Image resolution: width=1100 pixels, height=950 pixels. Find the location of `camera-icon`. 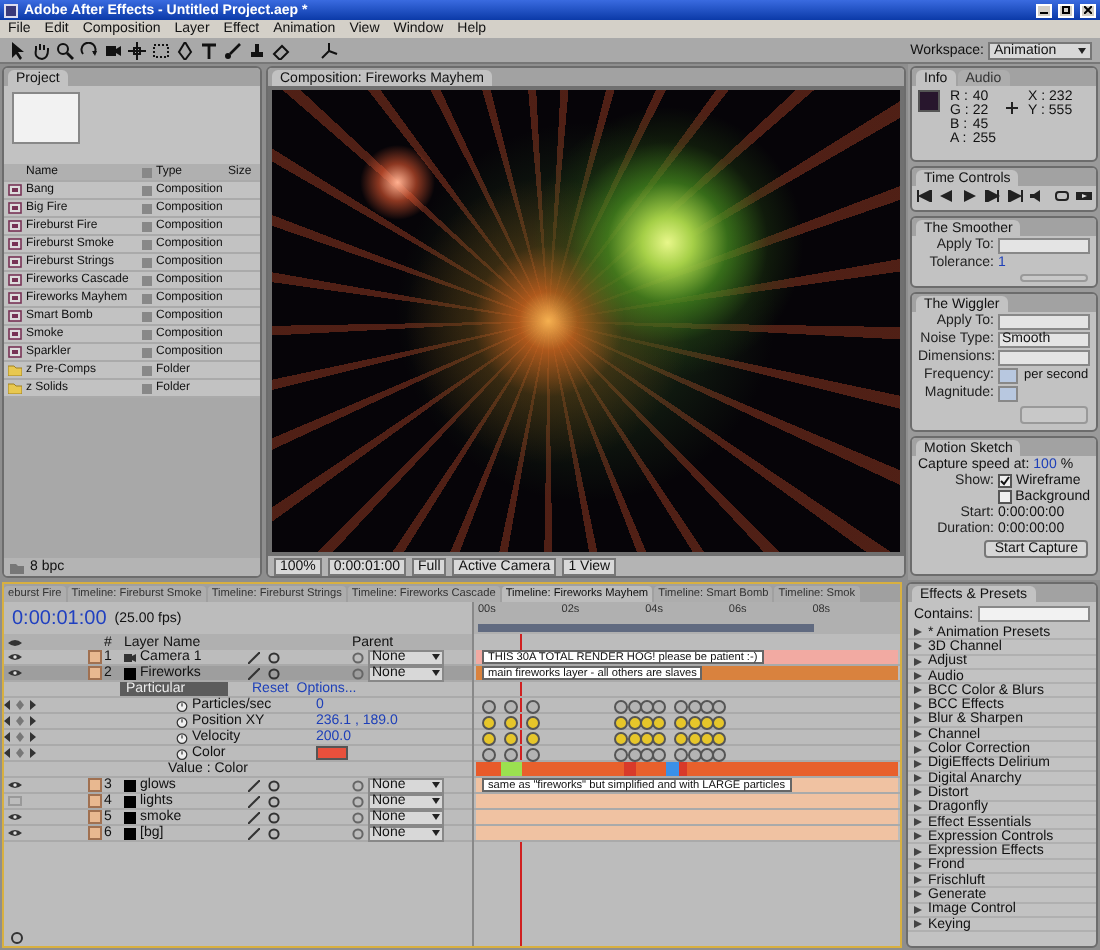

camera-icon is located at coordinates (113, 50).